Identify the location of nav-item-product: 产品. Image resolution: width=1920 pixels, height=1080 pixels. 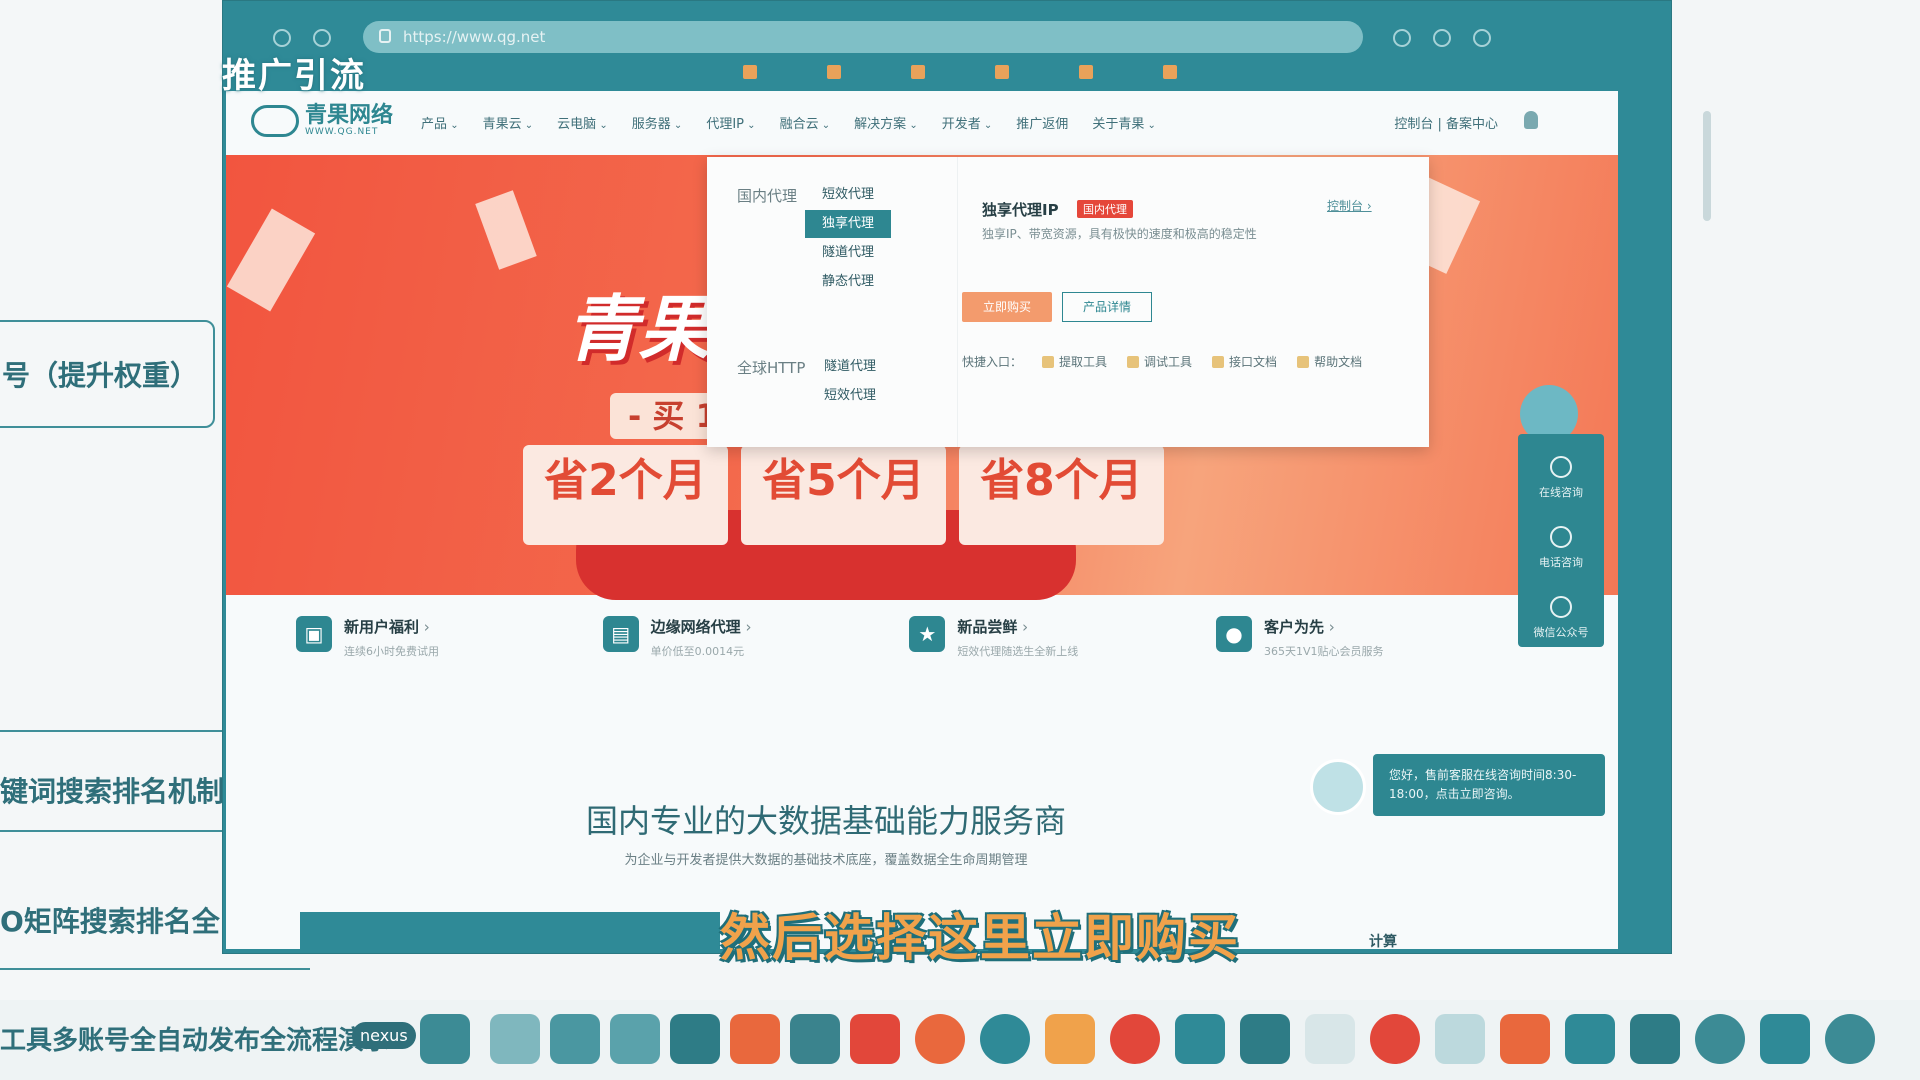
(440, 122).